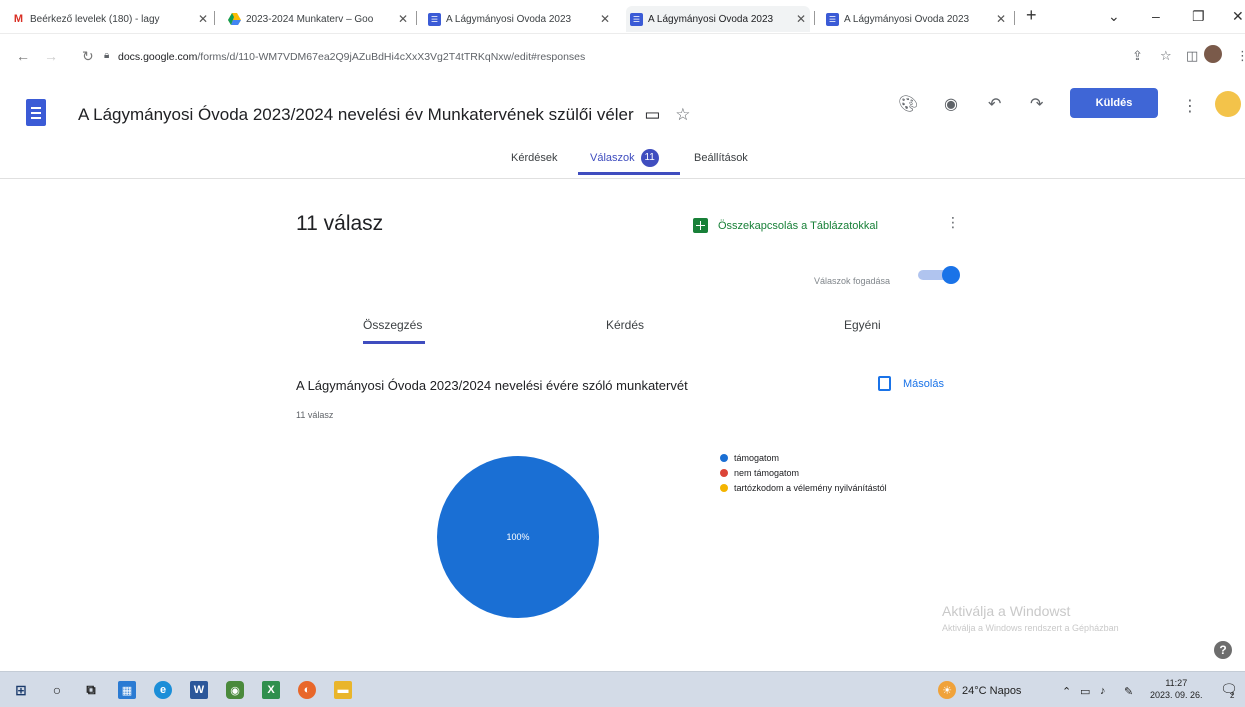 This screenshot has height=707, width=1245. What do you see at coordinates (234, 19) in the screenshot?
I see `drive-icon` at bounding box center [234, 19].